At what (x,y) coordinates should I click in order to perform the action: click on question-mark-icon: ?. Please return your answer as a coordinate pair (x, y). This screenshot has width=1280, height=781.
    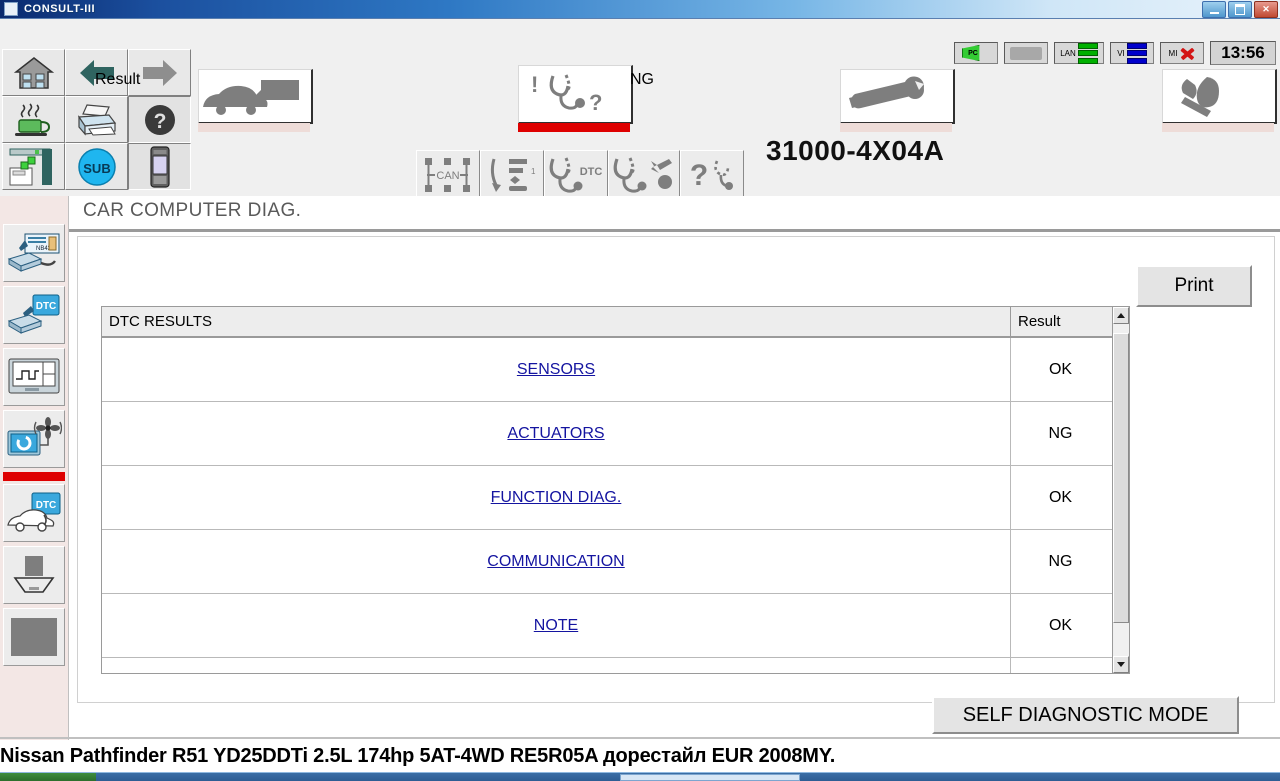
    Looking at the image, I should click on (159, 119).